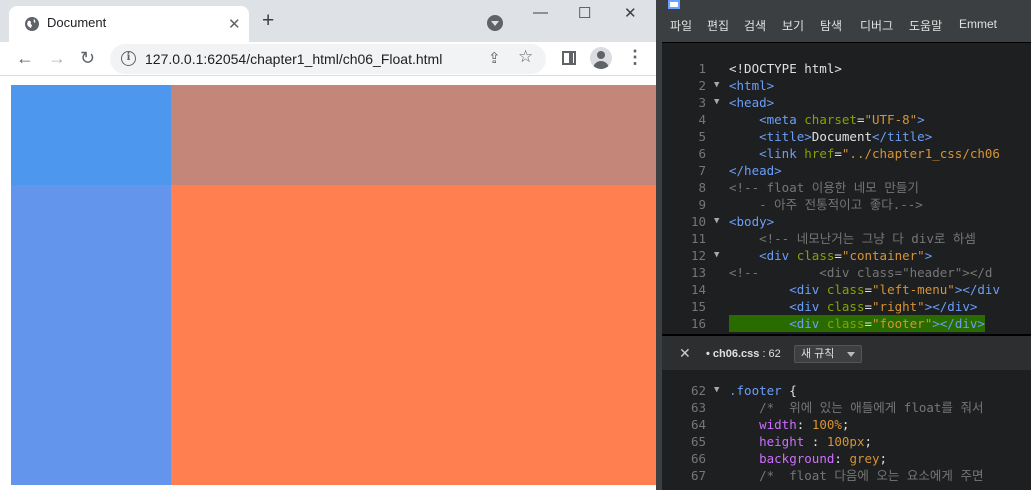  What do you see at coordinates (830, 136) in the screenshot?
I see `code-text: <title>Document</title>` at bounding box center [830, 136].